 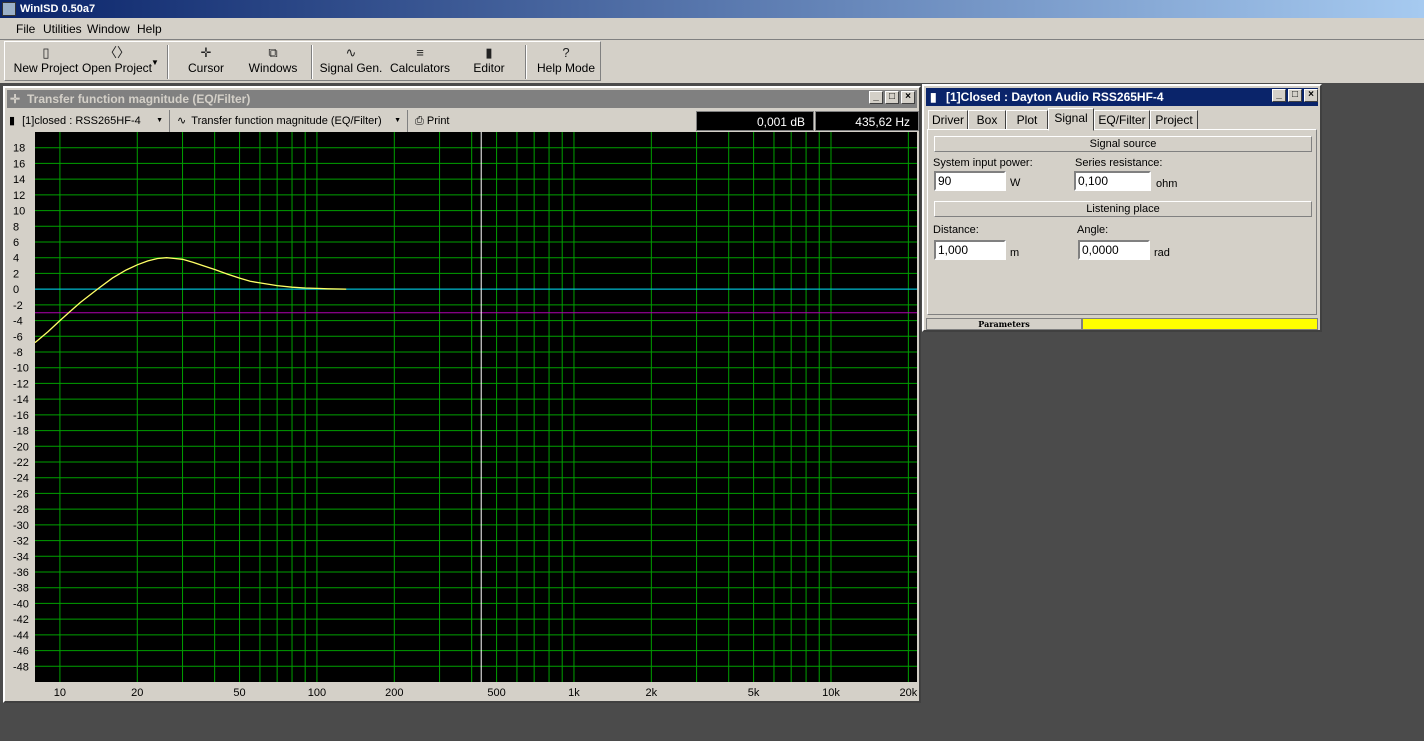 I want to click on y-tick-label: -42, so click(x=21, y=620).